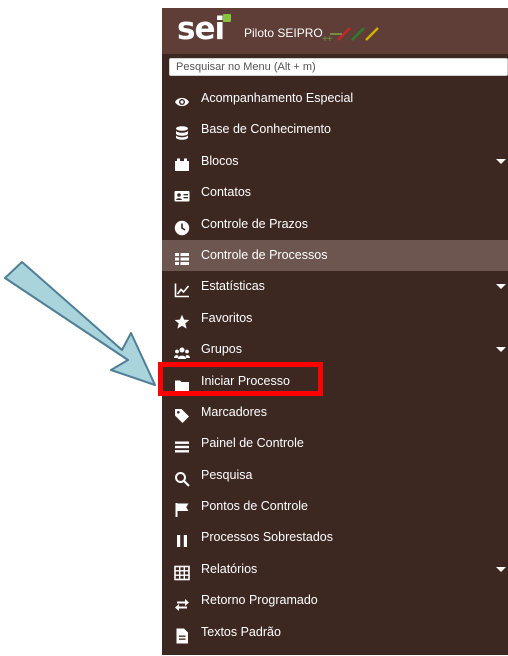 The image size is (508, 656). Describe the element at coordinates (182, 162) in the screenshot. I see `blocks-icon` at that location.